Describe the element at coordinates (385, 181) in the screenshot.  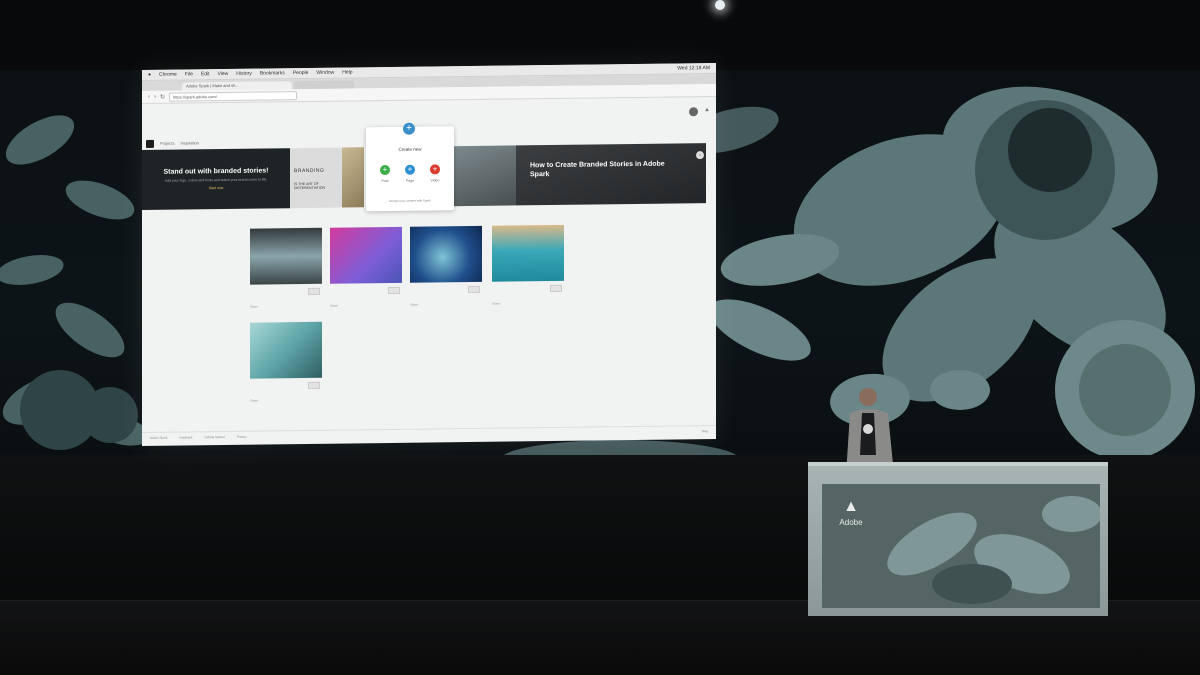
I see `option-label: Post` at that location.